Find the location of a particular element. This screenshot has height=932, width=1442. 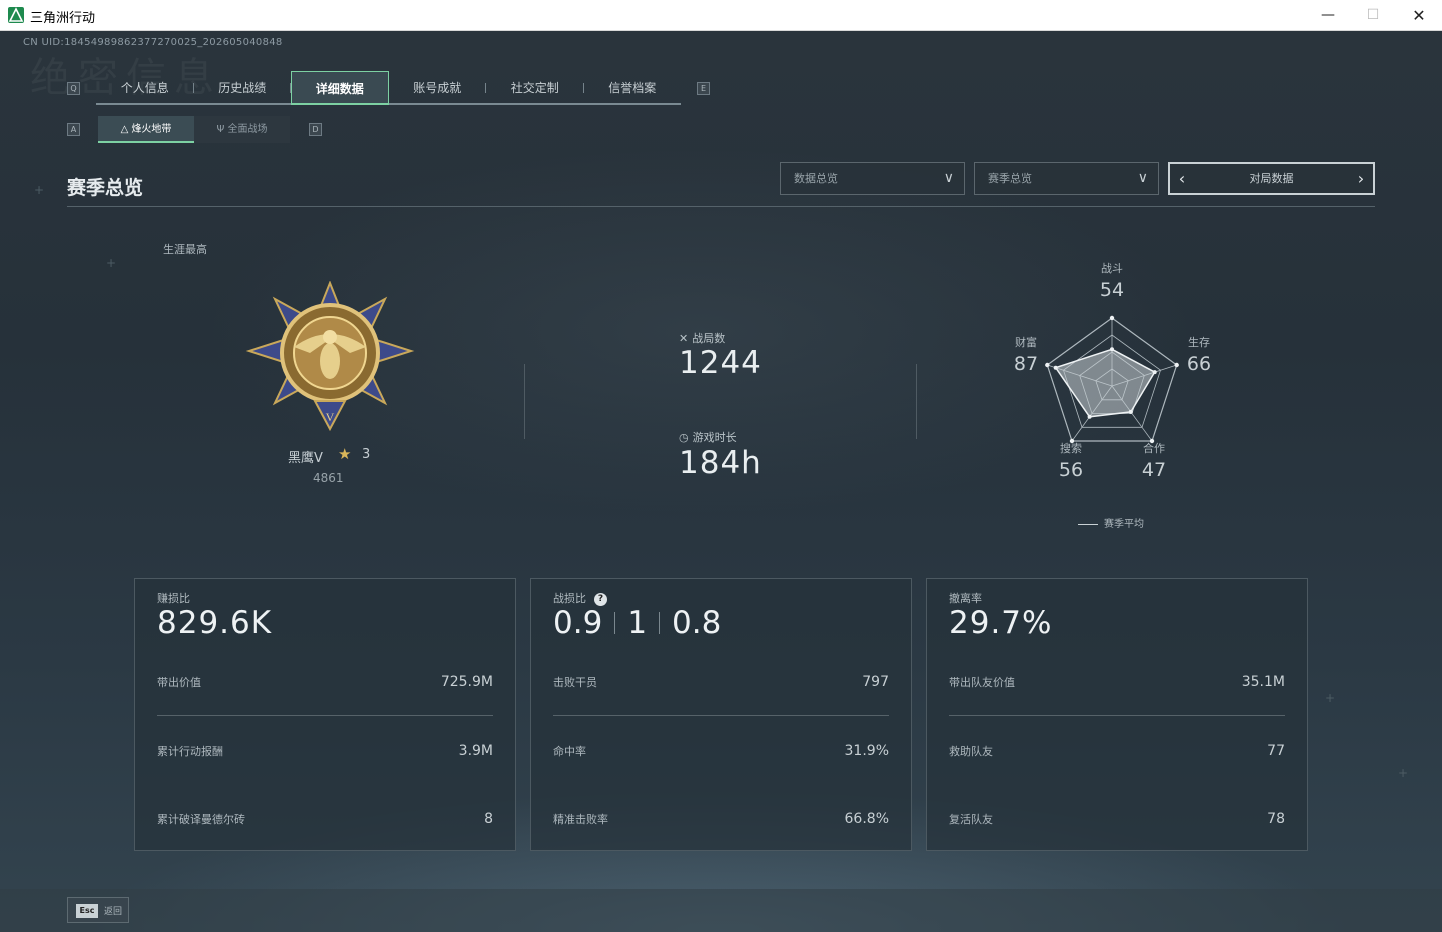

radar-label-search: 搜索 is located at coordinates (1071, 448).